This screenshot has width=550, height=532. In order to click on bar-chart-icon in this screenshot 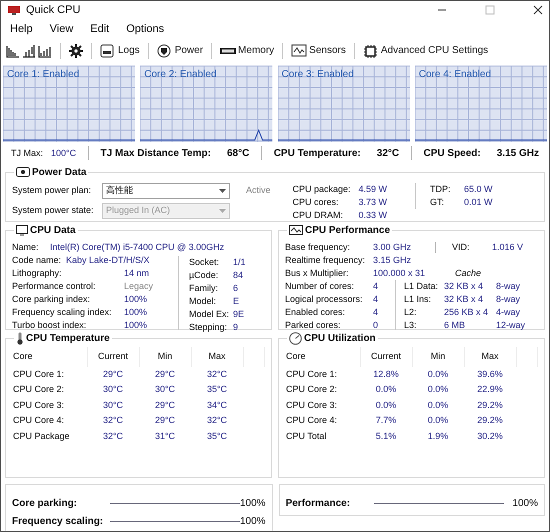, I will do `click(45, 51)`.